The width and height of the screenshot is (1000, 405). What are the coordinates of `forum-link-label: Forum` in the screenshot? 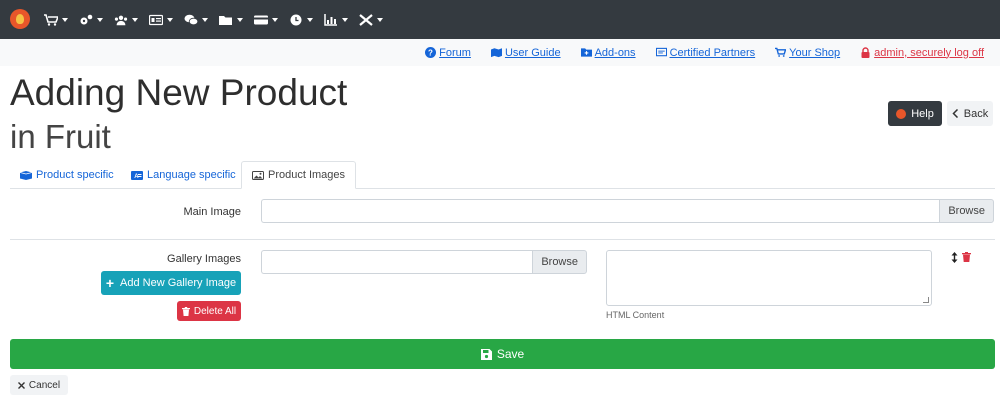 It's located at (455, 52).